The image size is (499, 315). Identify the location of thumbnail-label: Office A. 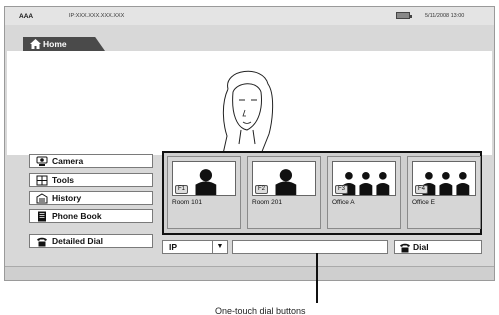
(343, 202).